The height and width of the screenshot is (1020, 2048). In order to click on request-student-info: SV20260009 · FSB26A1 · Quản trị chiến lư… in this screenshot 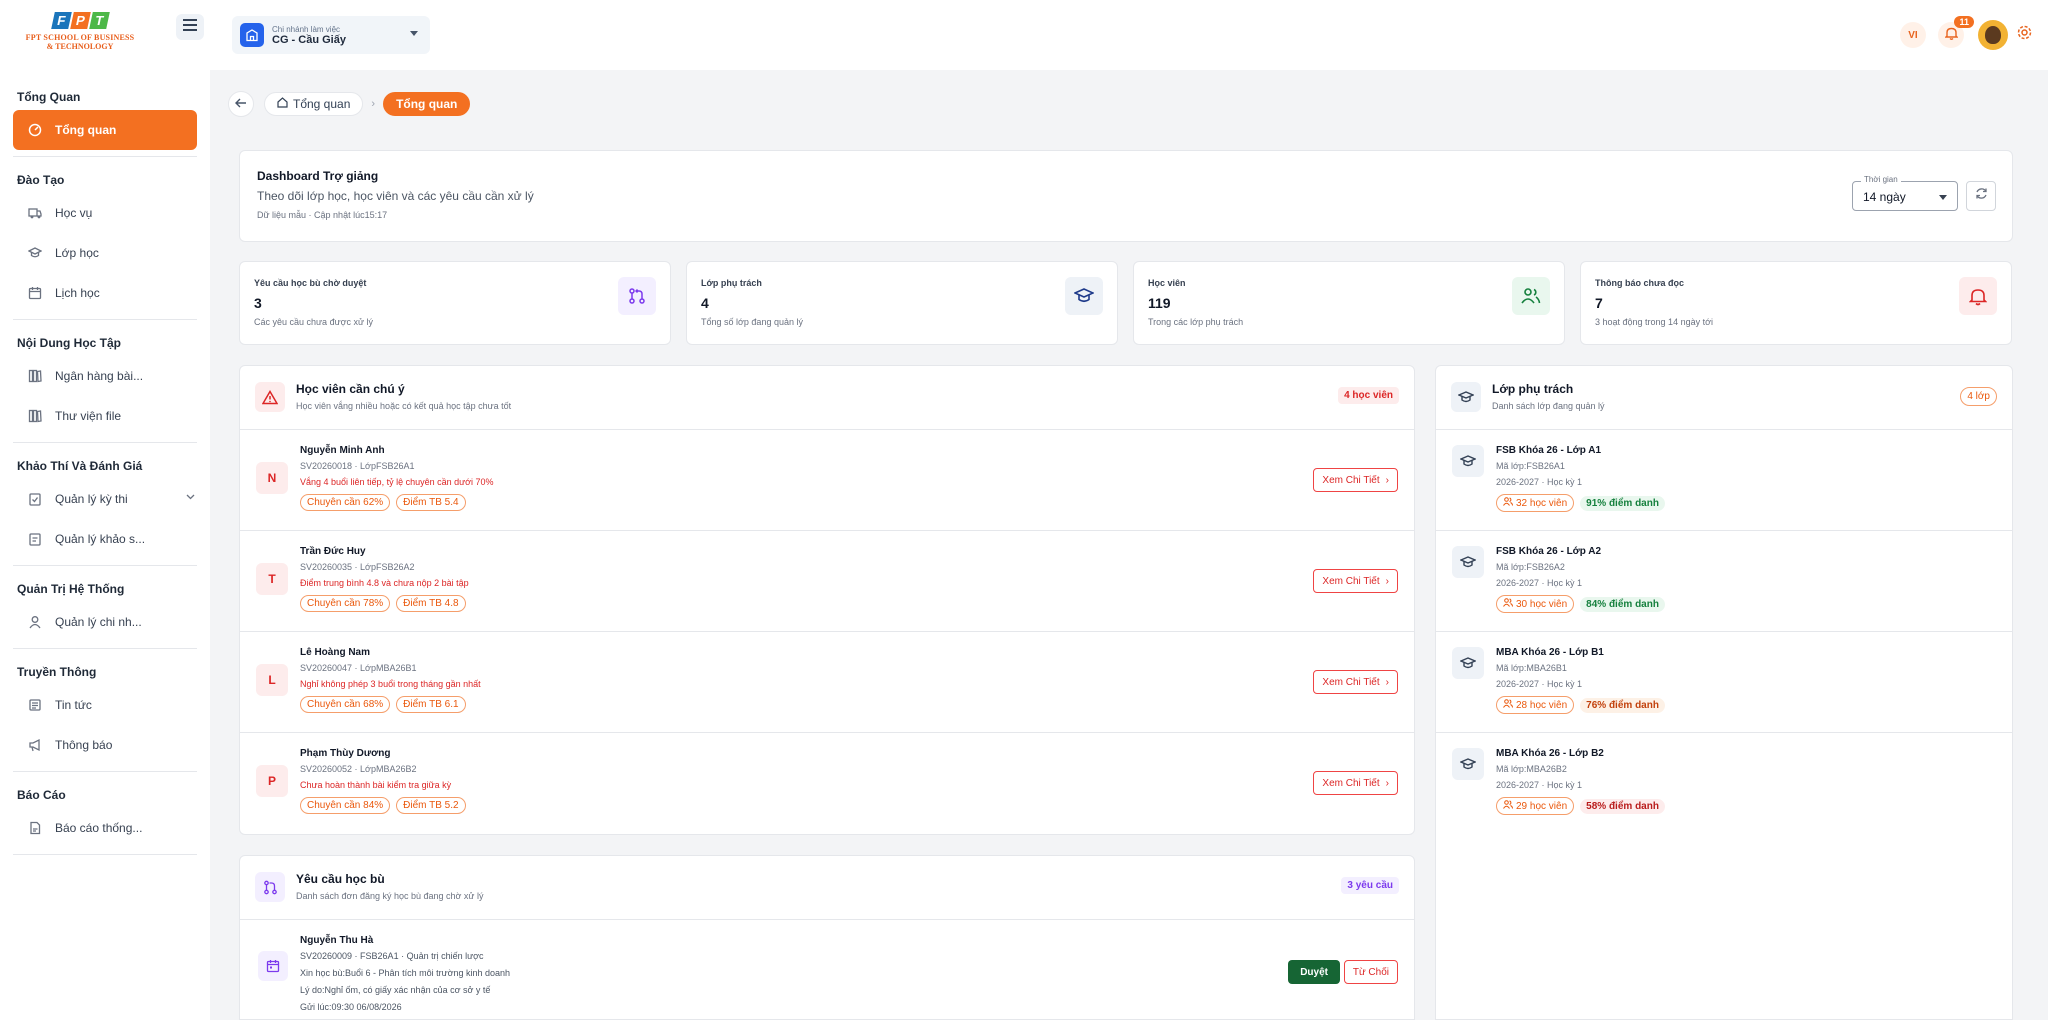, I will do `click(392, 956)`.